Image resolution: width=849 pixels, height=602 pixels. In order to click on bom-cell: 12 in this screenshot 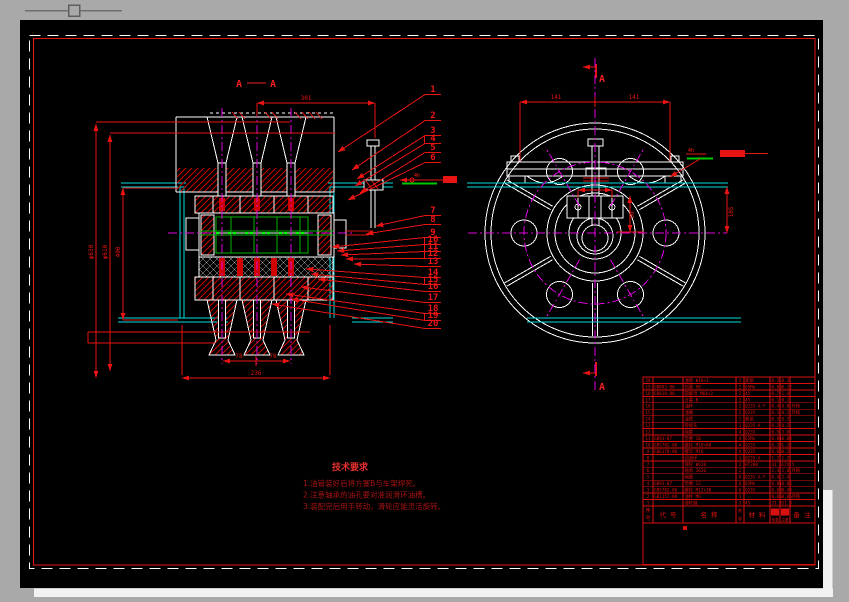, I will do `click(648, 433)`.